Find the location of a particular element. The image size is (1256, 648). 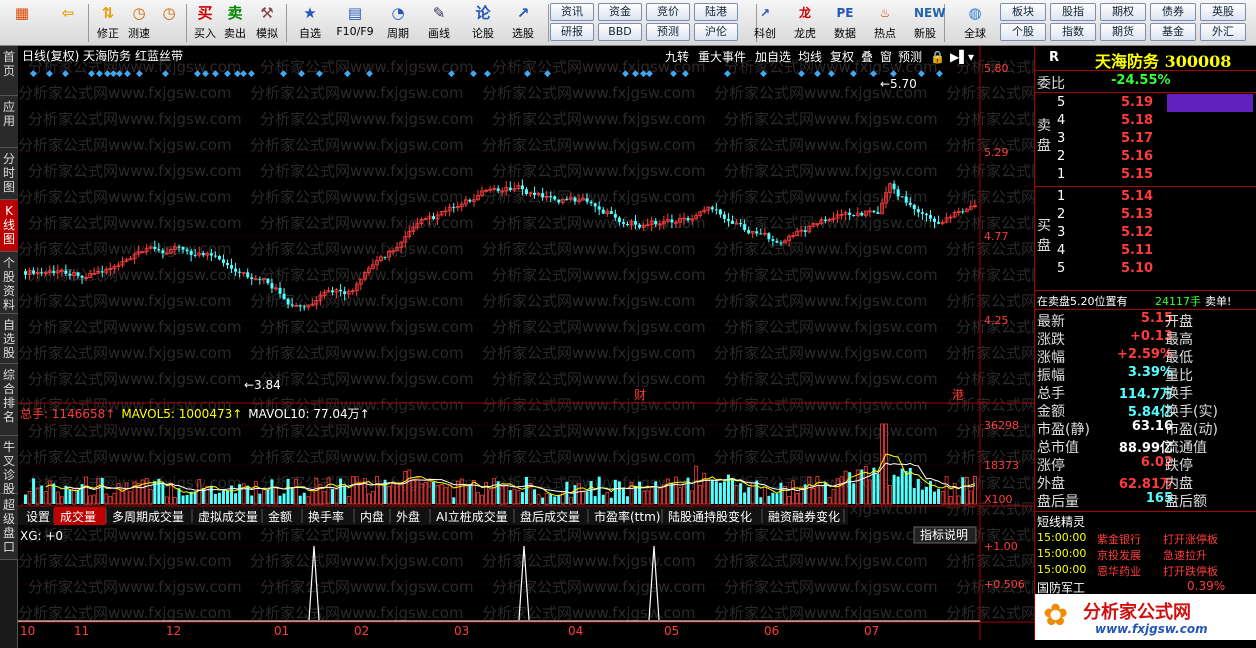

indicator-tab: 外盘 is located at coordinates (408, 516).